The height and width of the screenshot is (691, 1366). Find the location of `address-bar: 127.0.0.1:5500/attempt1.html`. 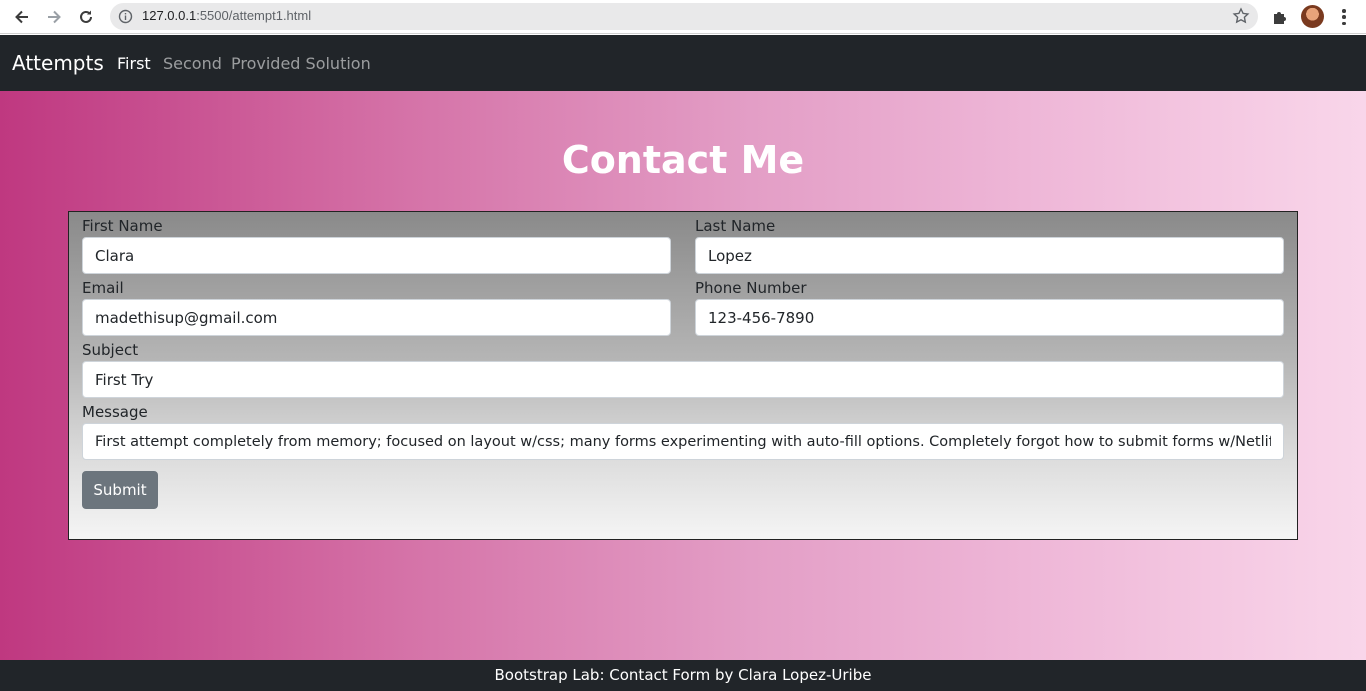

address-bar: 127.0.0.1:5500/attempt1.html is located at coordinates (684, 16).